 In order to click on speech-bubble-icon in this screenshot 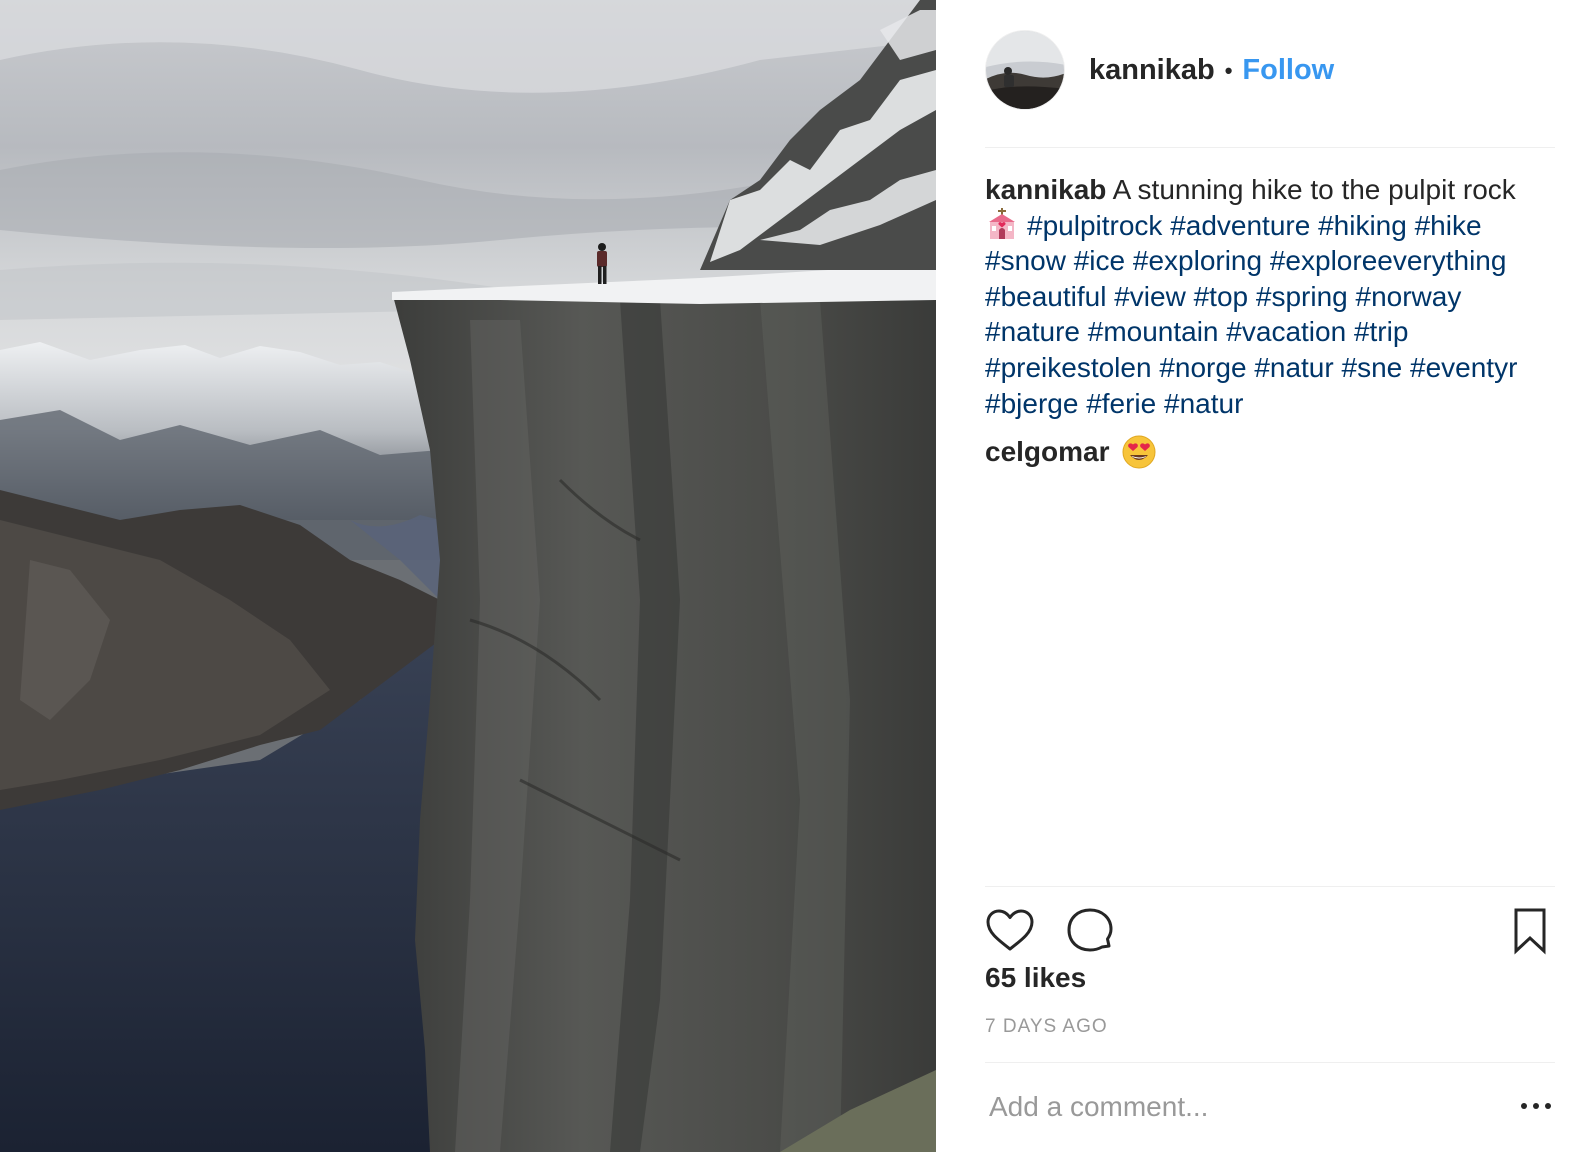, I will do `click(1090, 930)`.